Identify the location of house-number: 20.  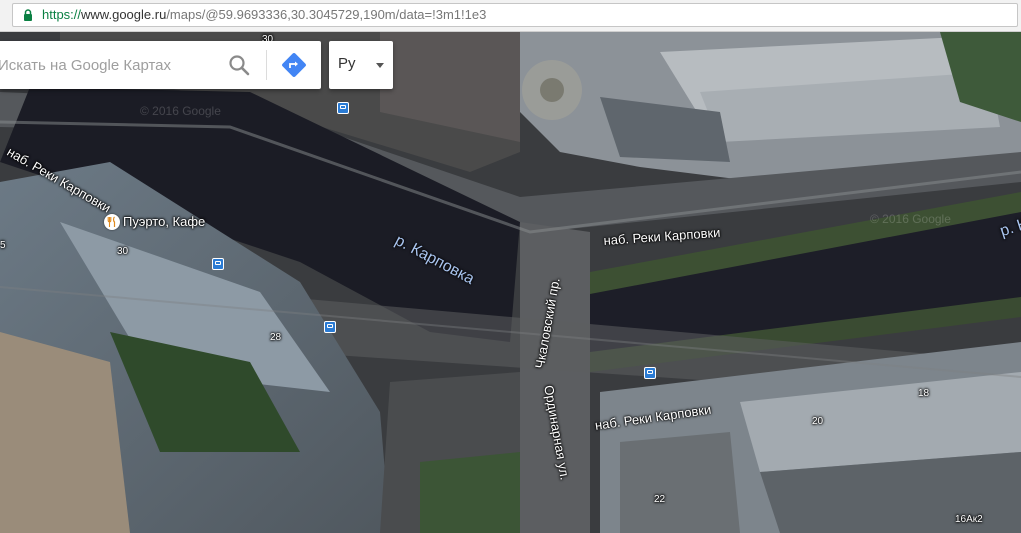
(818, 421).